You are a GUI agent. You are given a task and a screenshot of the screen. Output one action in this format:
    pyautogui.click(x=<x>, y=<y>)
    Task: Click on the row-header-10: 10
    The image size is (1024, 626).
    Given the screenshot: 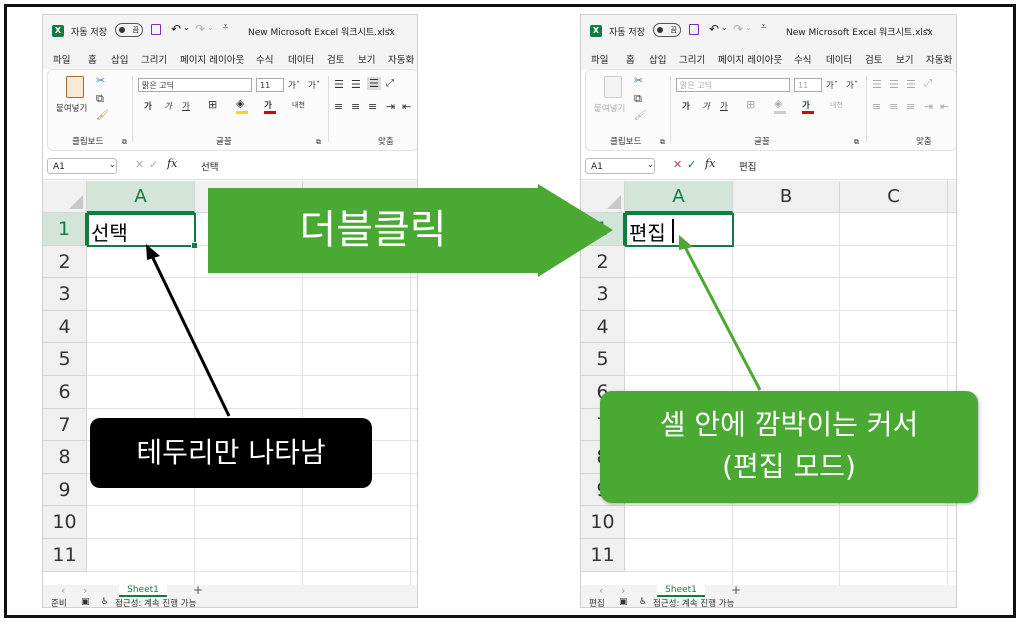 What is the action you would take?
    pyautogui.click(x=65, y=522)
    